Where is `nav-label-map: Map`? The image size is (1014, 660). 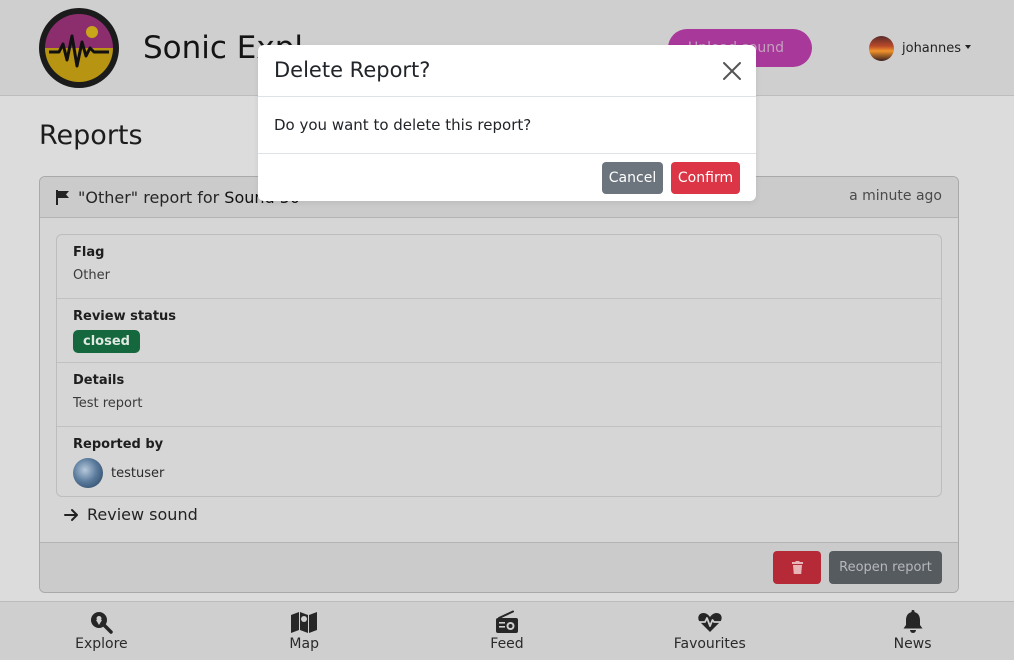 nav-label-map: Map is located at coordinates (304, 644).